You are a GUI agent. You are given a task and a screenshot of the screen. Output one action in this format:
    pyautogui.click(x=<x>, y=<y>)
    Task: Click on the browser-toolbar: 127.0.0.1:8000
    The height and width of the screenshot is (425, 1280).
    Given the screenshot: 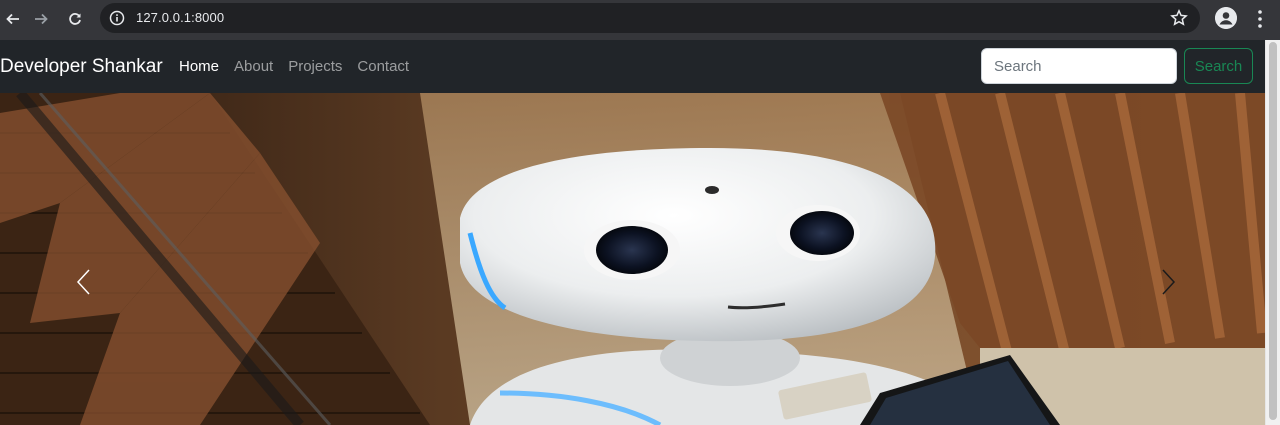 What is the action you would take?
    pyautogui.click(x=640, y=20)
    